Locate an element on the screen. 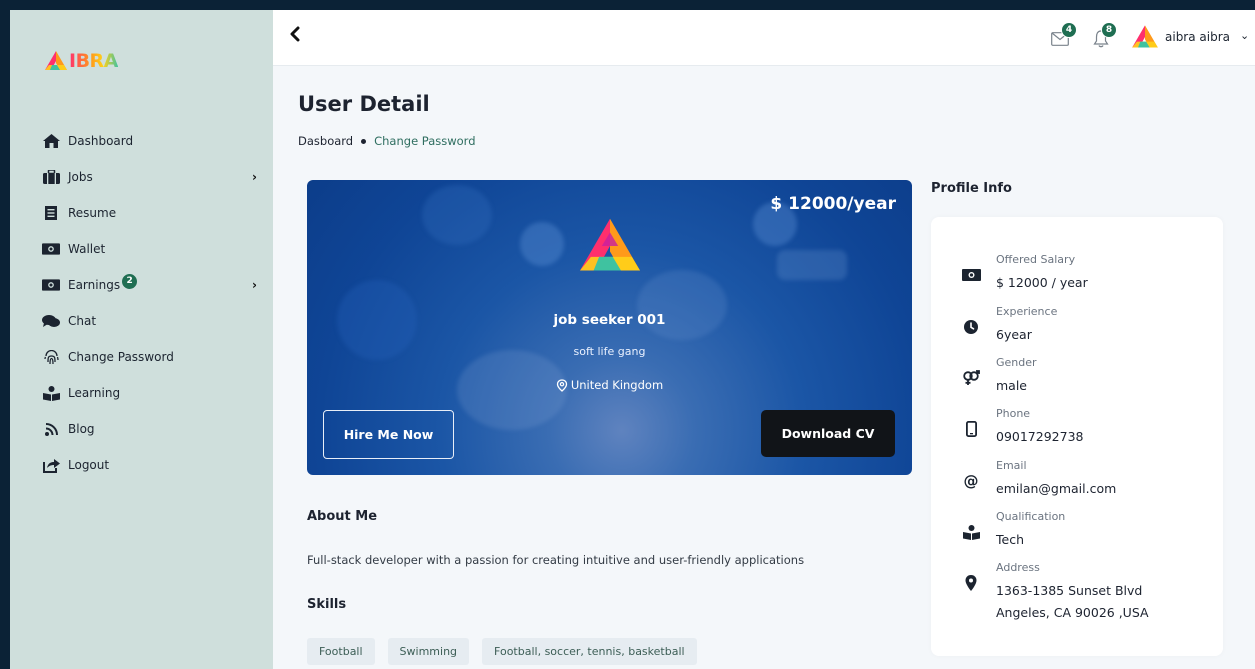 Image resolution: width=1255 pixels, height=669 pixels. rss-icon is located at coordinates (51, 429).